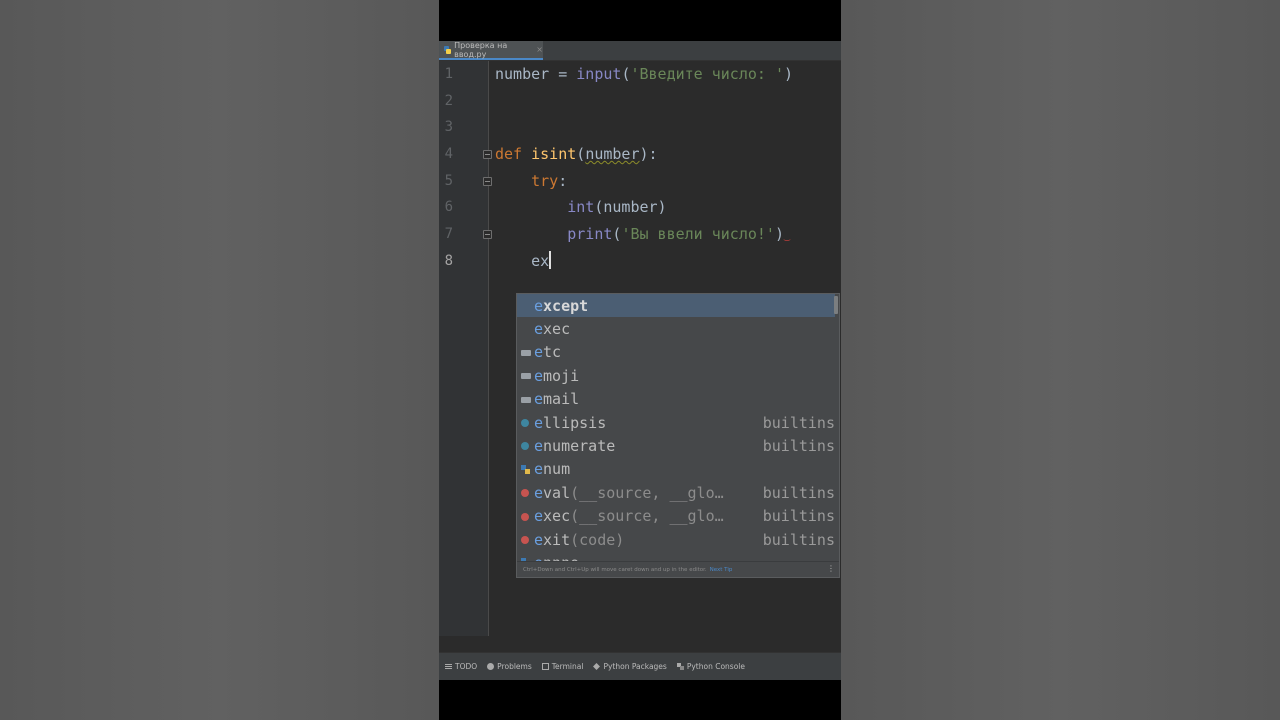 Image resolution: width=1280 pixels, height=720 pixels. I want to click on todo-tool-button: TODO, so click(461, 666).